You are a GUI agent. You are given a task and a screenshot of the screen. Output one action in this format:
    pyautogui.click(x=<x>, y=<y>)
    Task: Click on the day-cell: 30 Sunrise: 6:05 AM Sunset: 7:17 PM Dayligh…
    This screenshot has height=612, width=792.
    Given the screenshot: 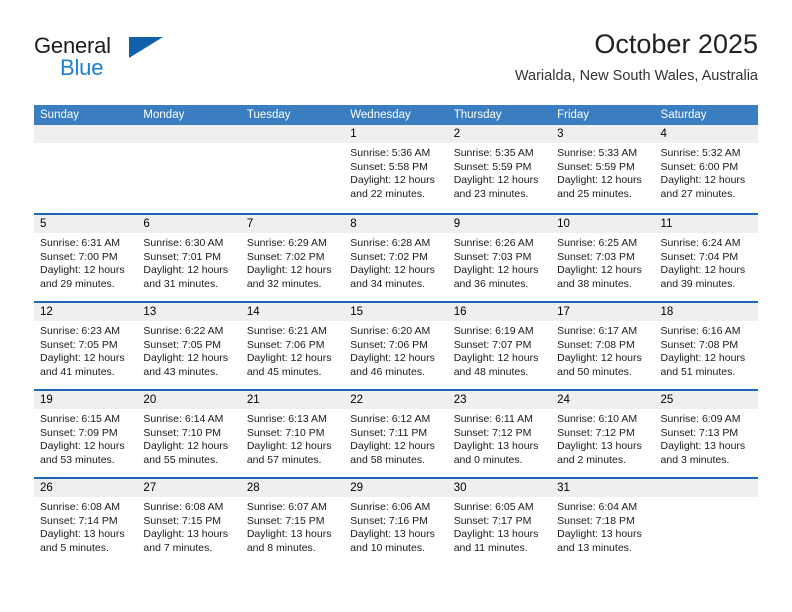 What is the action you would take?
    pyautogui.click(x=499, y=522)
    